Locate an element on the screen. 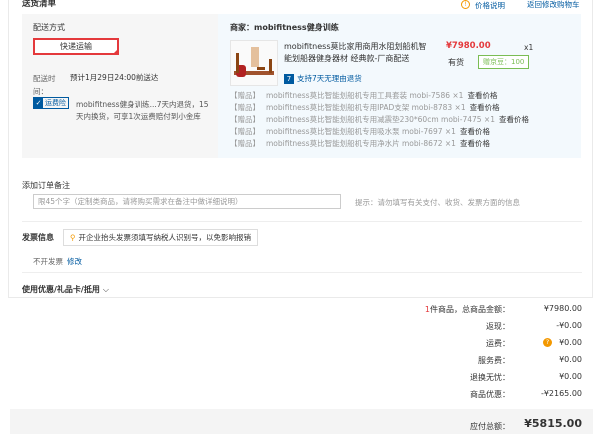  order-remark-input: 限45个字（定制类商品，请将购买需求在备注中做详细说明） is located at coordinates (187, 201).